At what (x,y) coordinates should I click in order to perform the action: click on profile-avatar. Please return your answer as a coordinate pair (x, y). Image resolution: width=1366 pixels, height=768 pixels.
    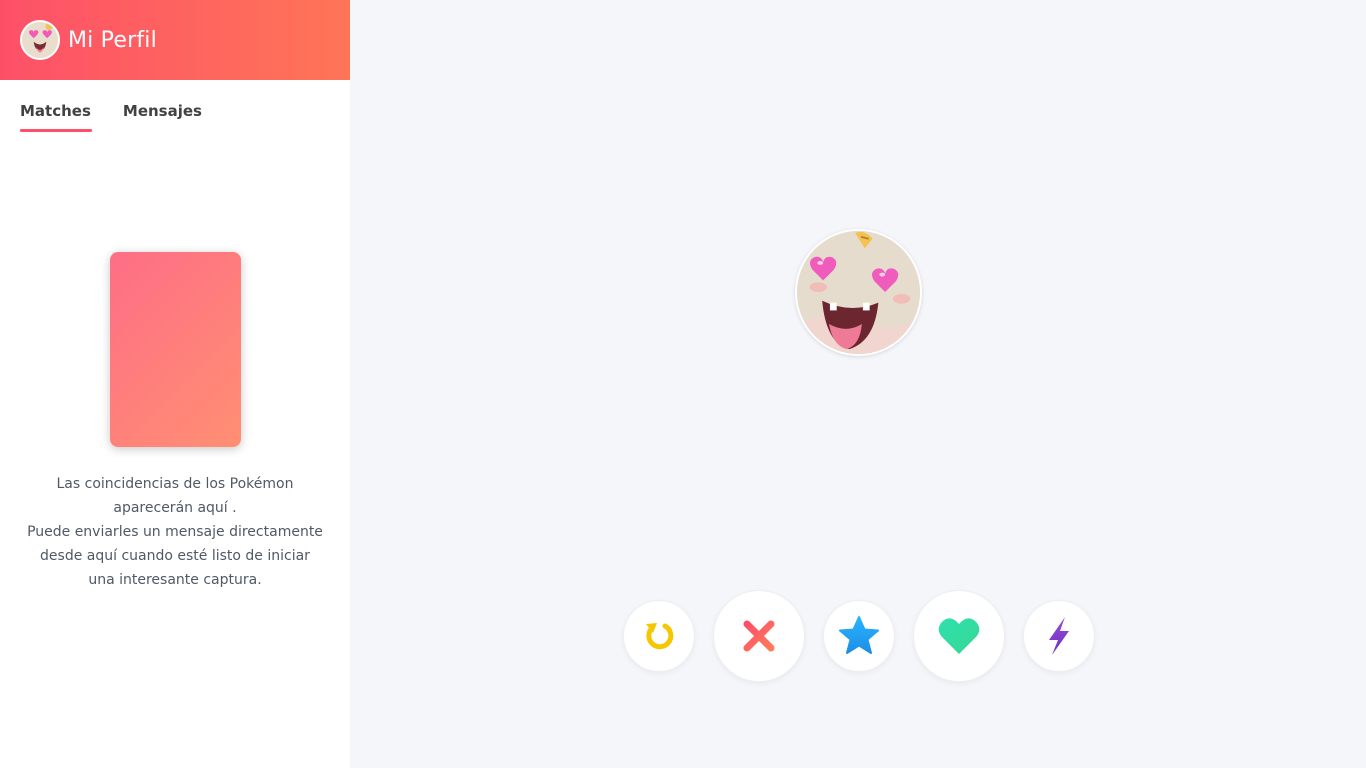
    Looking at the image, I should click on (40, 40).